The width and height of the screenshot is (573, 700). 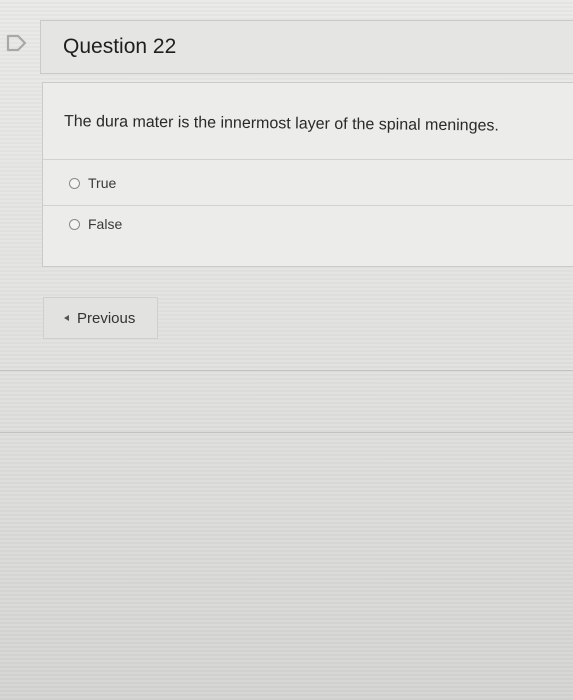 I want to click on answer-option-false: False, so click(x=95, y=224).